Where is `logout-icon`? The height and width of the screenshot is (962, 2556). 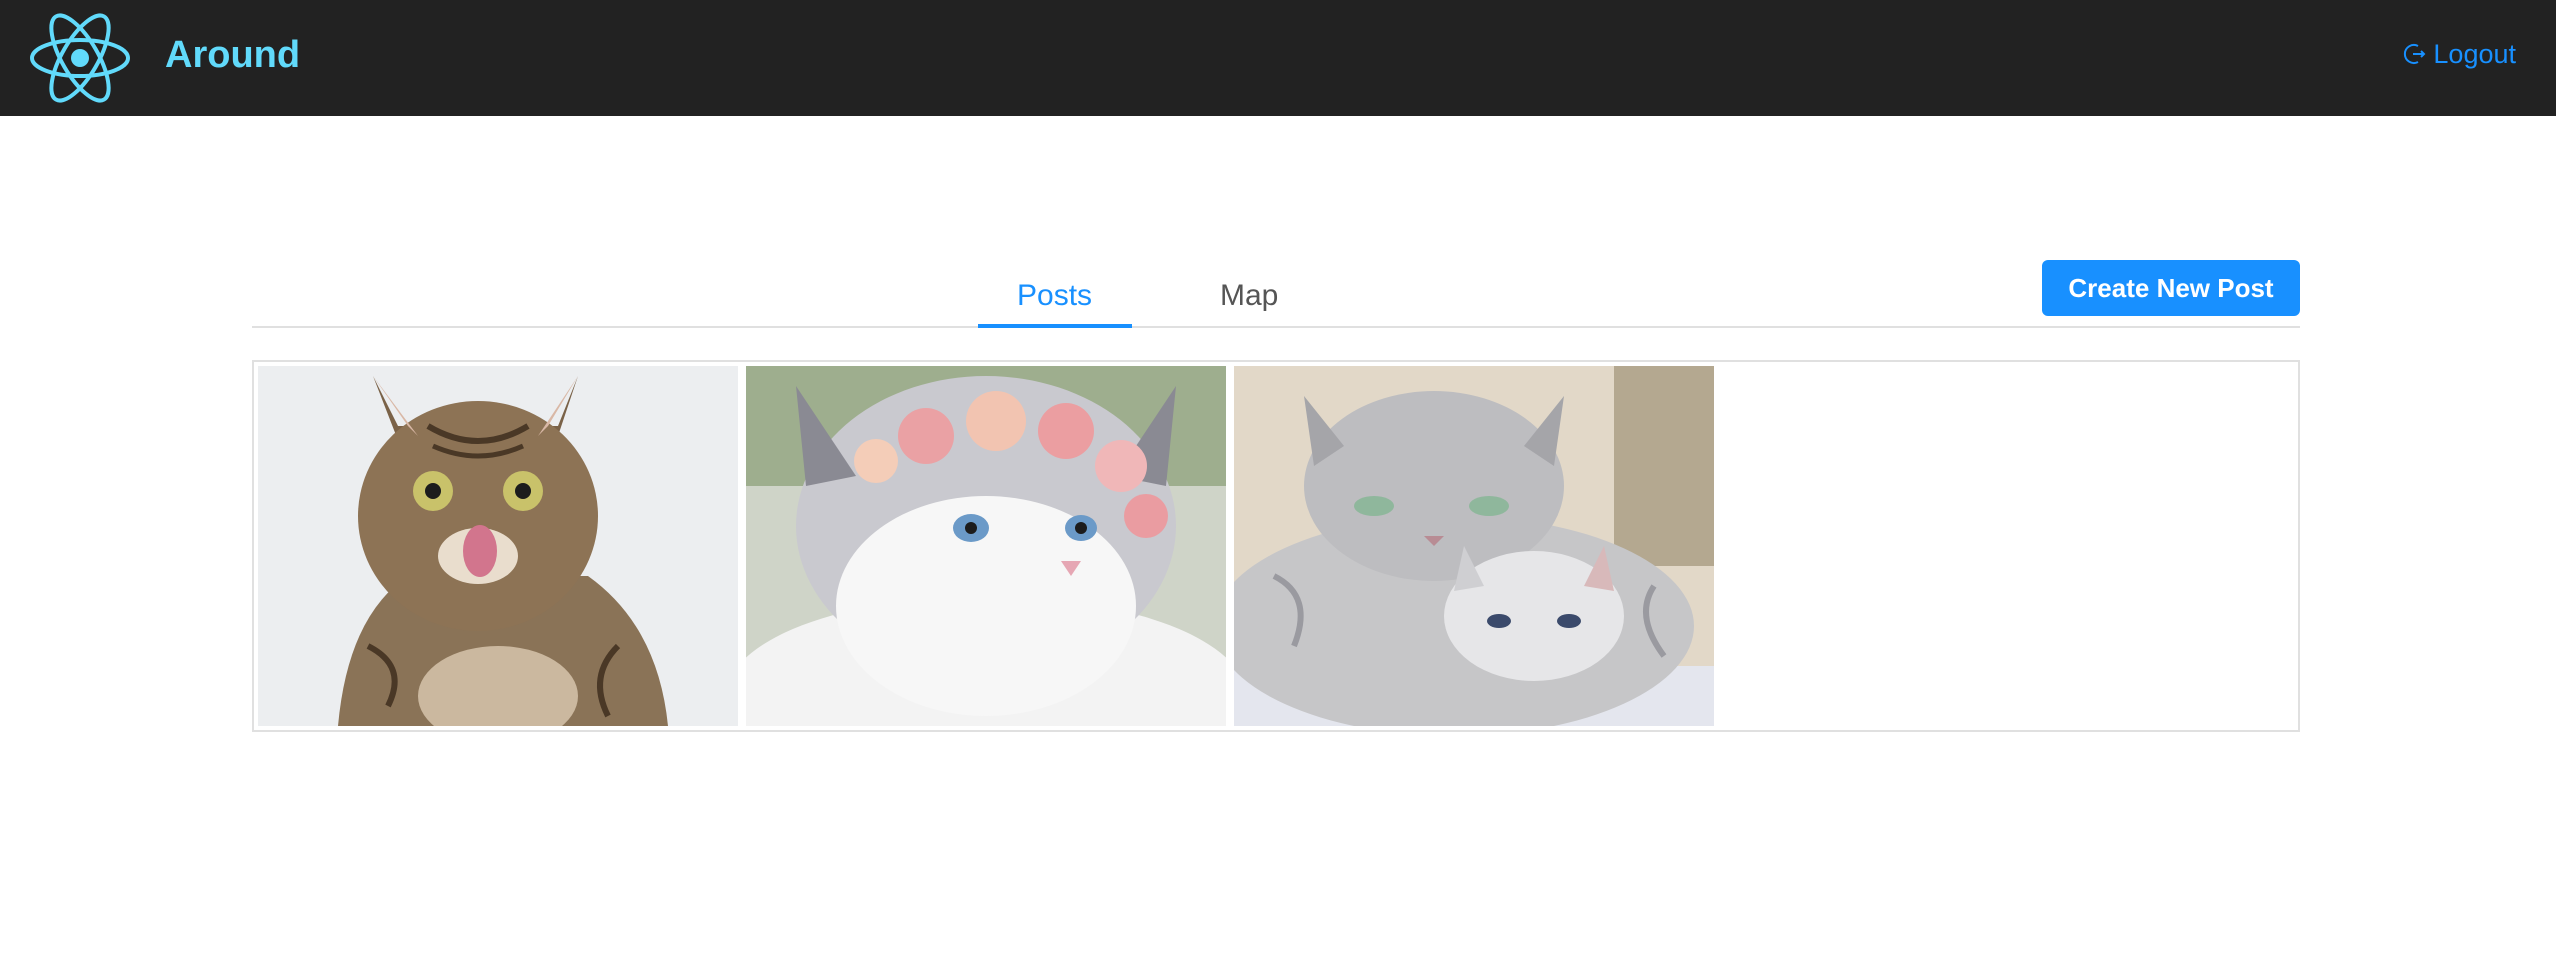 logout-icon is located at coordinates (2415, 54).